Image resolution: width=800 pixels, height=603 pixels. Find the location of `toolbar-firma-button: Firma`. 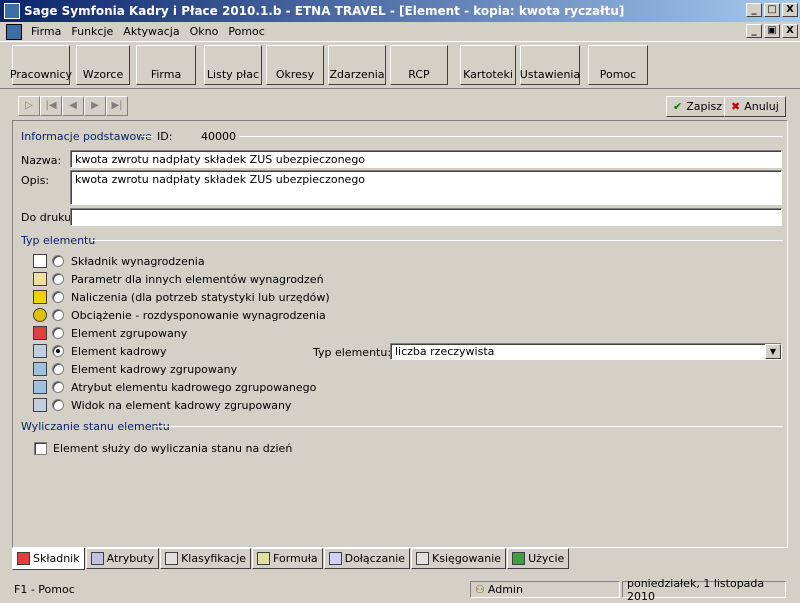

toolbar-firma-button: Firma is located at coordinates (166, 65).